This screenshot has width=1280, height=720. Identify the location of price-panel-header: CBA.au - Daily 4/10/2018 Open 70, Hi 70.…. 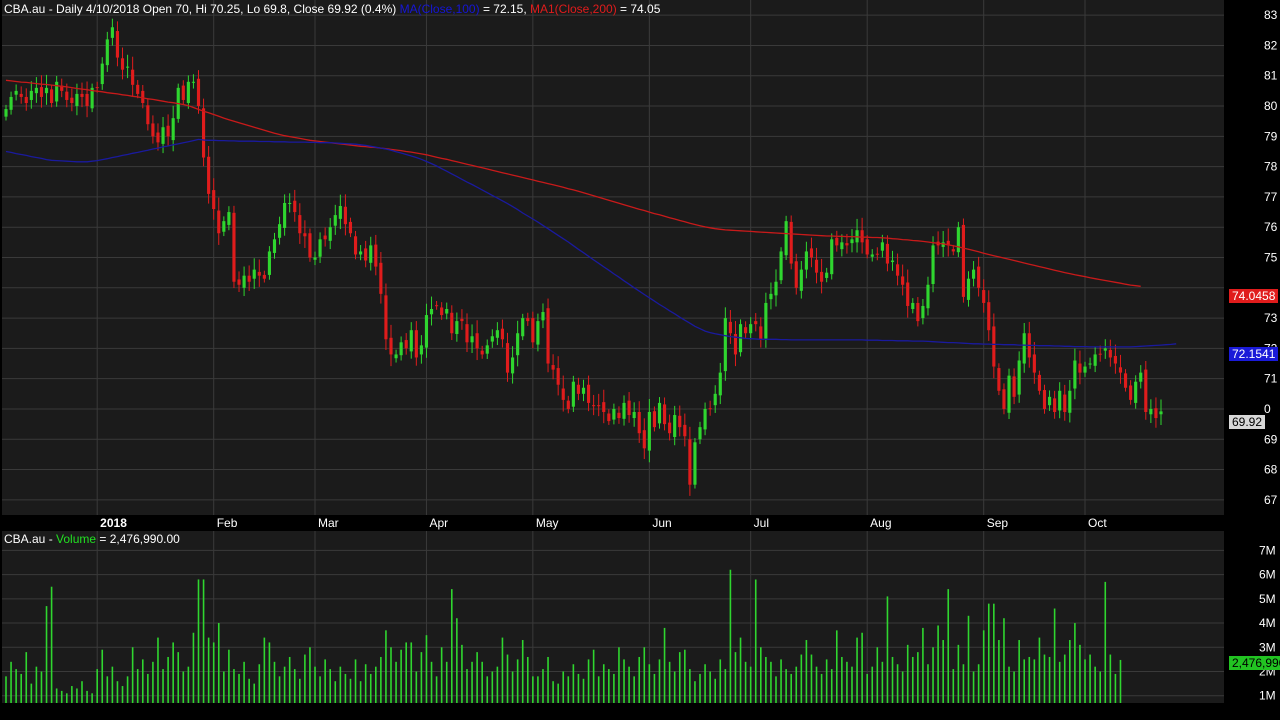
(332, 9).